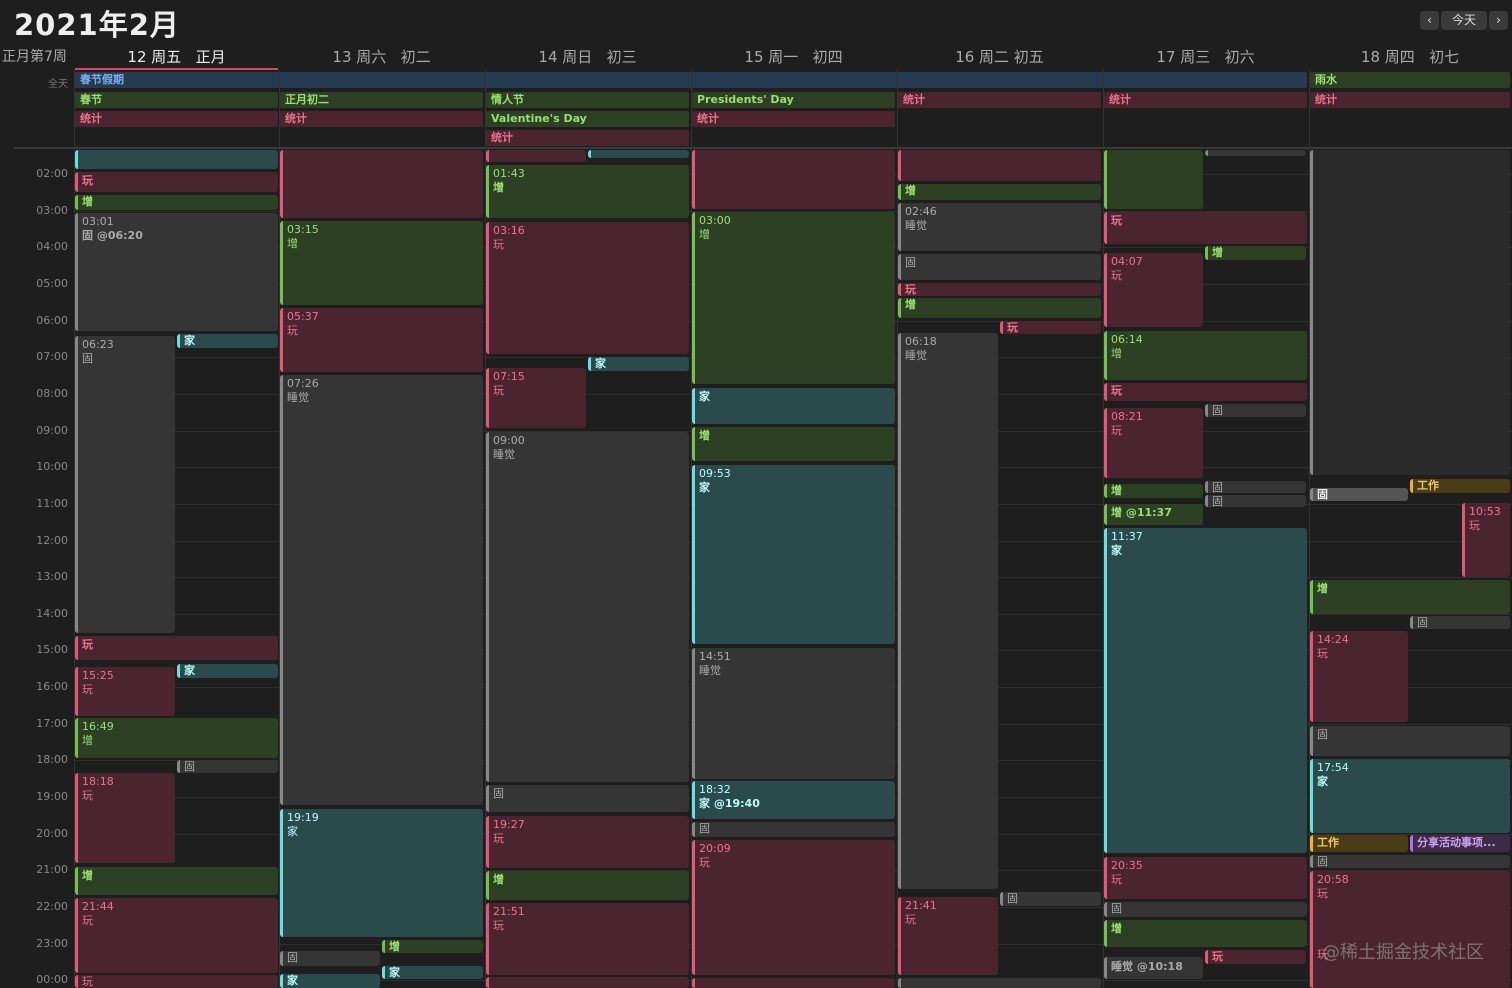 This screenshot has width=1512, height=988. Describe the element at coordinates (1464, 20) in the screenshot. I see `today-button: 今天` at that location.